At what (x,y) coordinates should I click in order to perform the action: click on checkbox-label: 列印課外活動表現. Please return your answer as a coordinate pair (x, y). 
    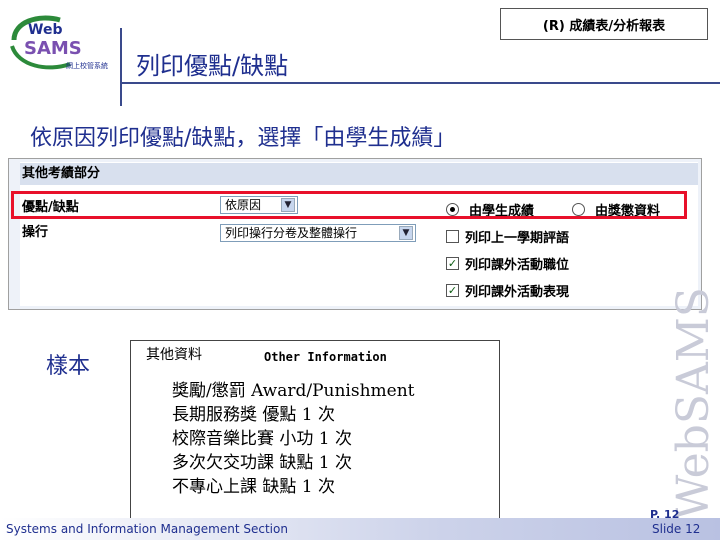
    Looking at the image, I should click on (517, 292).